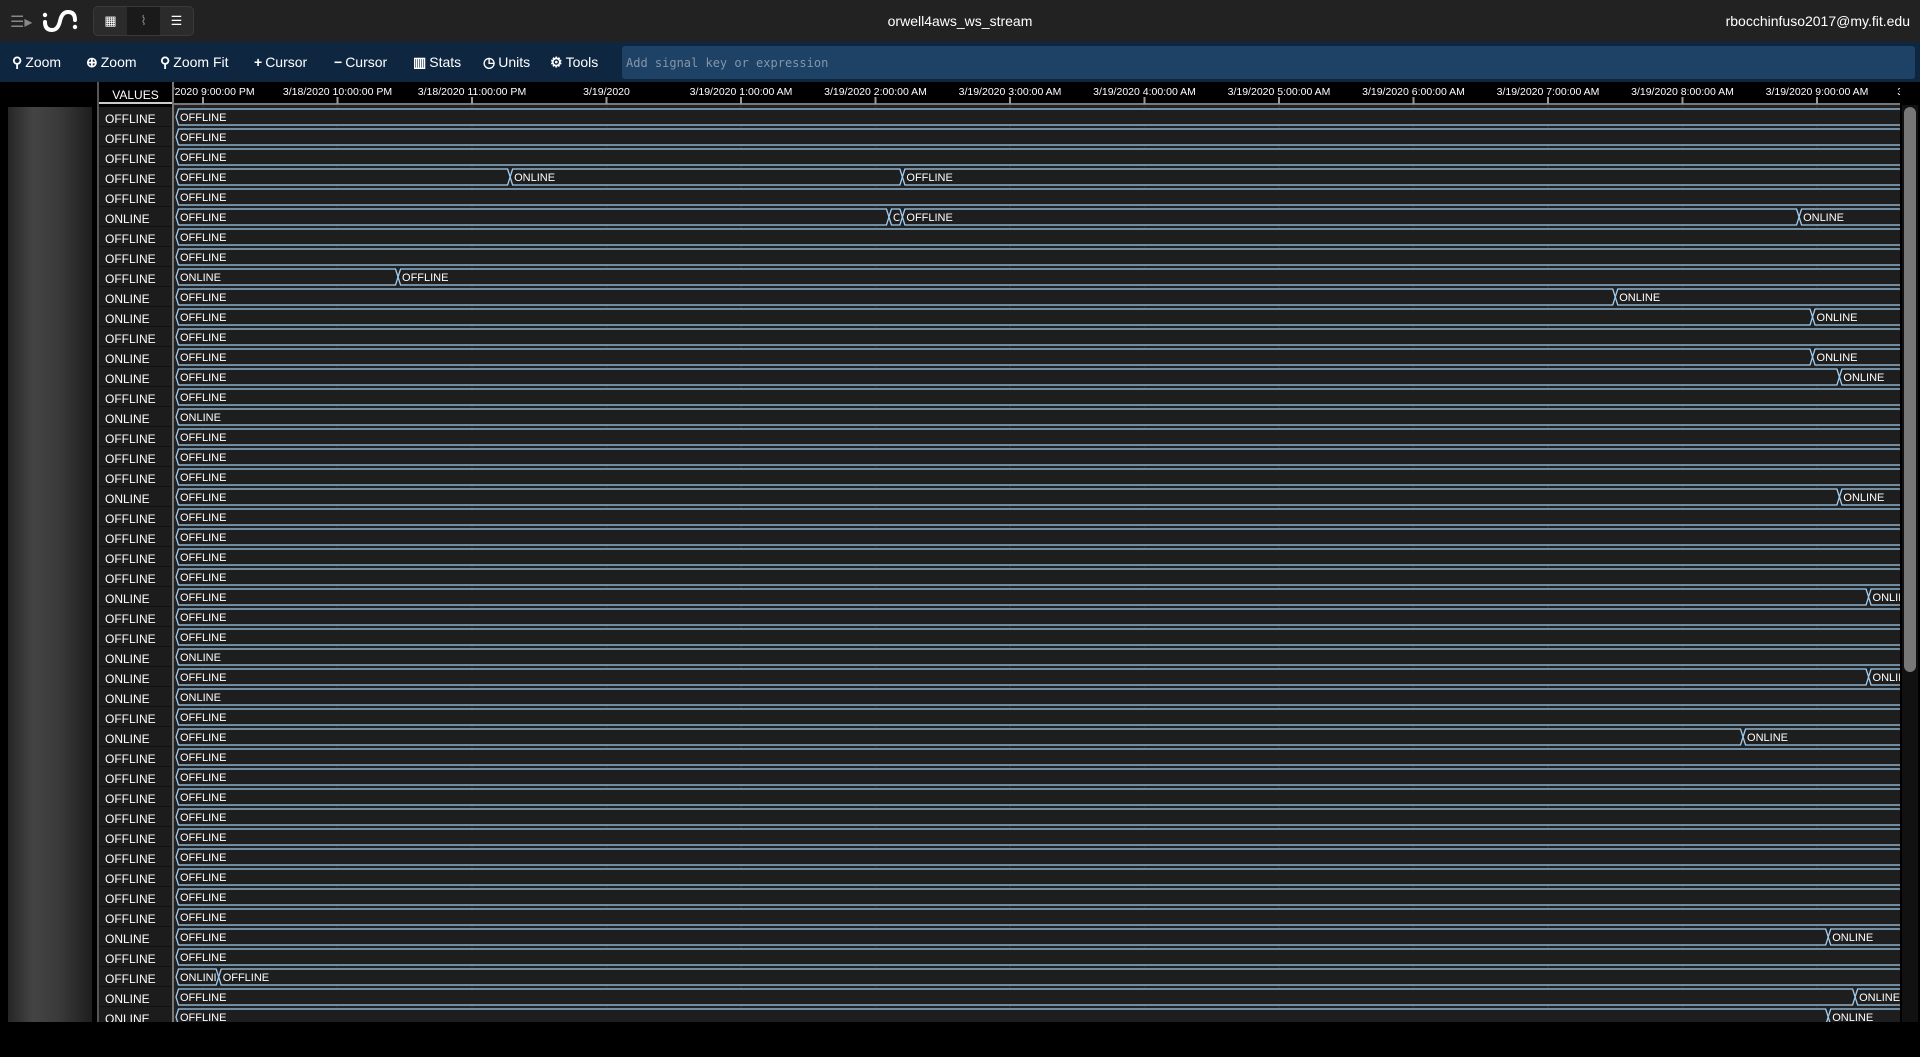  Describe the element at coordinates (1817, 92) in the screenshot. I see `axis-tick-label: 3/19/2020 9:00:00 AM` at that location.